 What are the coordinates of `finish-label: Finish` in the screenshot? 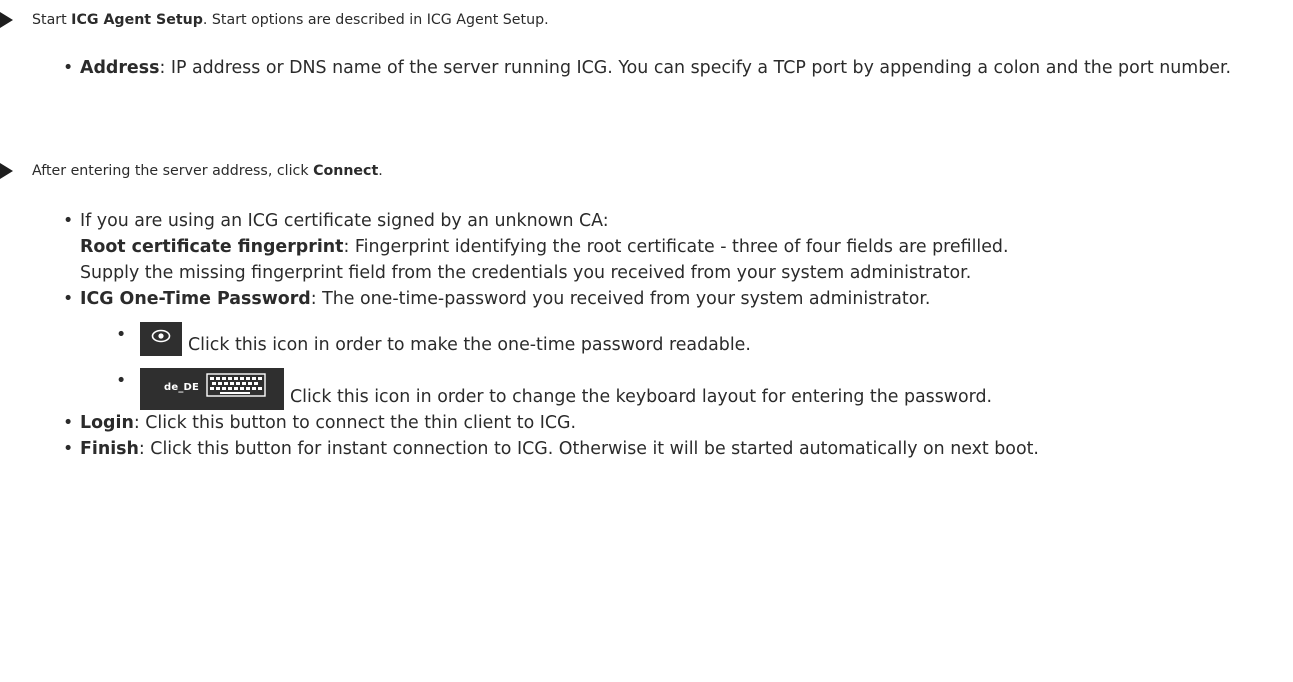 It's located at (109, 449).